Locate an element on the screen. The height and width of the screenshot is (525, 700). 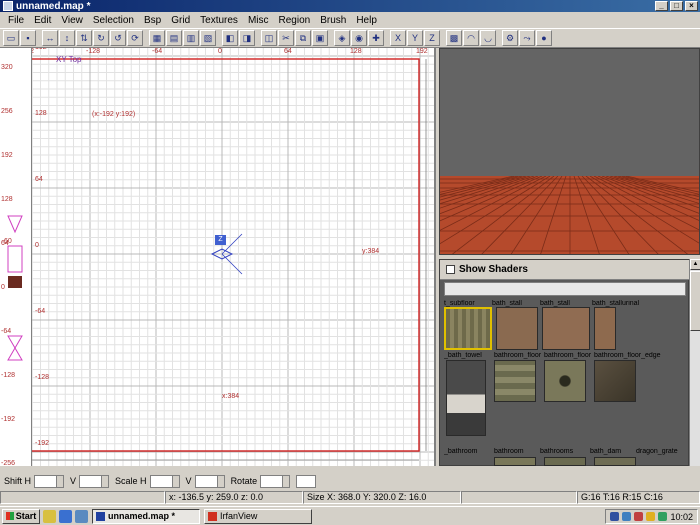
show-shaders-toggle: Show Shaders is located at coordinates (565, 270).